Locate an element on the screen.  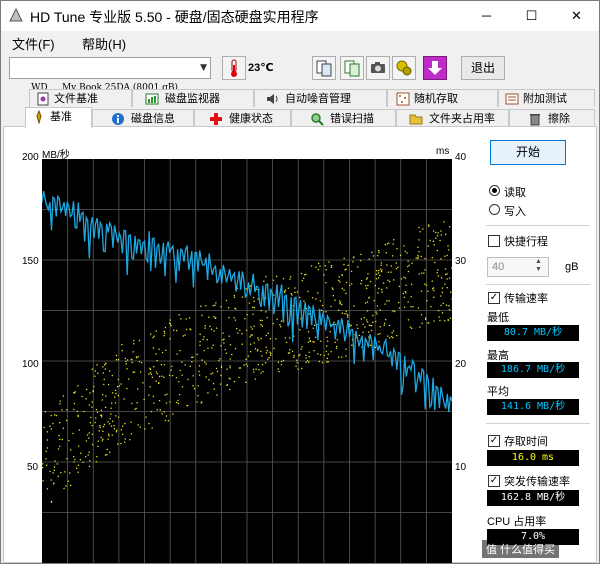
short-stroke-checkbox is located at coordinates (494, 241).